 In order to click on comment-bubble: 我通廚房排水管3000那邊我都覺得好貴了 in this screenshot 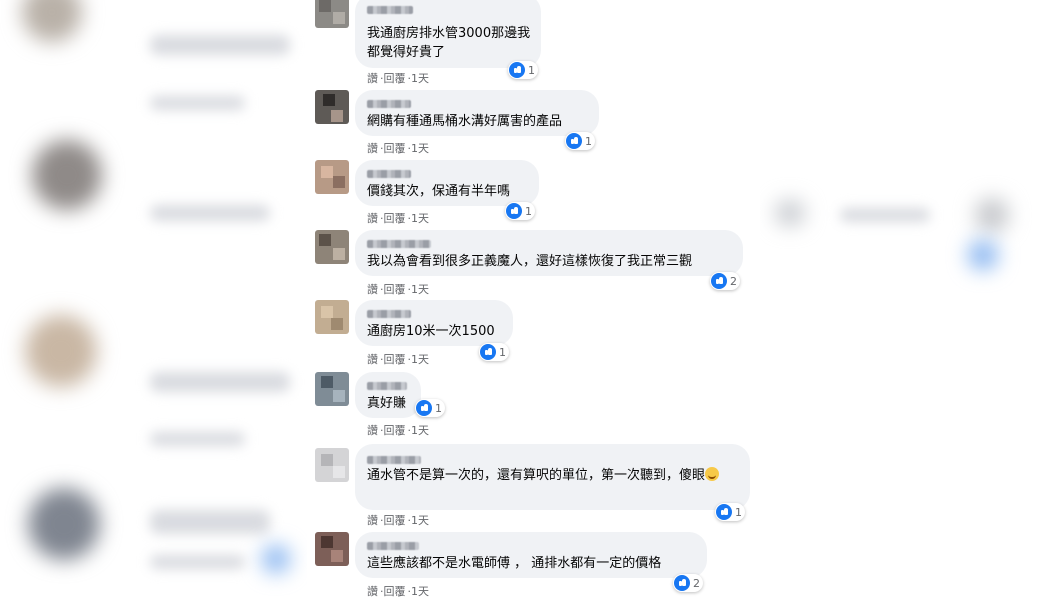, I will do `click(448, 34)`.